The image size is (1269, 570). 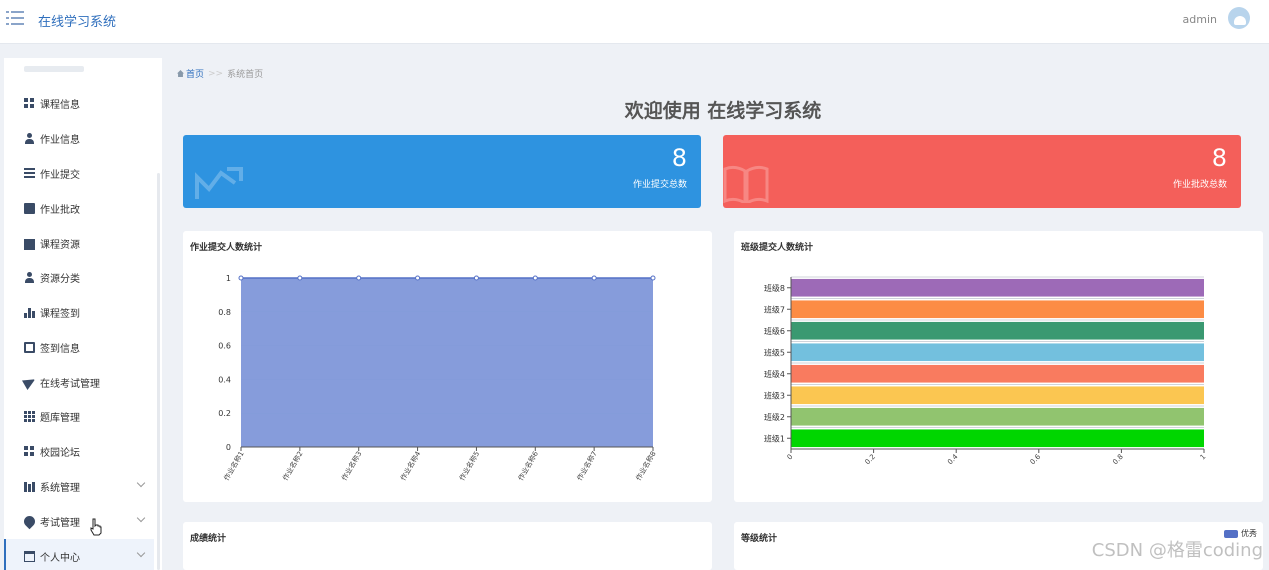 What do you see at coordinates (774, 309) in the screenshot?
I see `y-tick-label: 班级7` at bounding box center [774, 309].